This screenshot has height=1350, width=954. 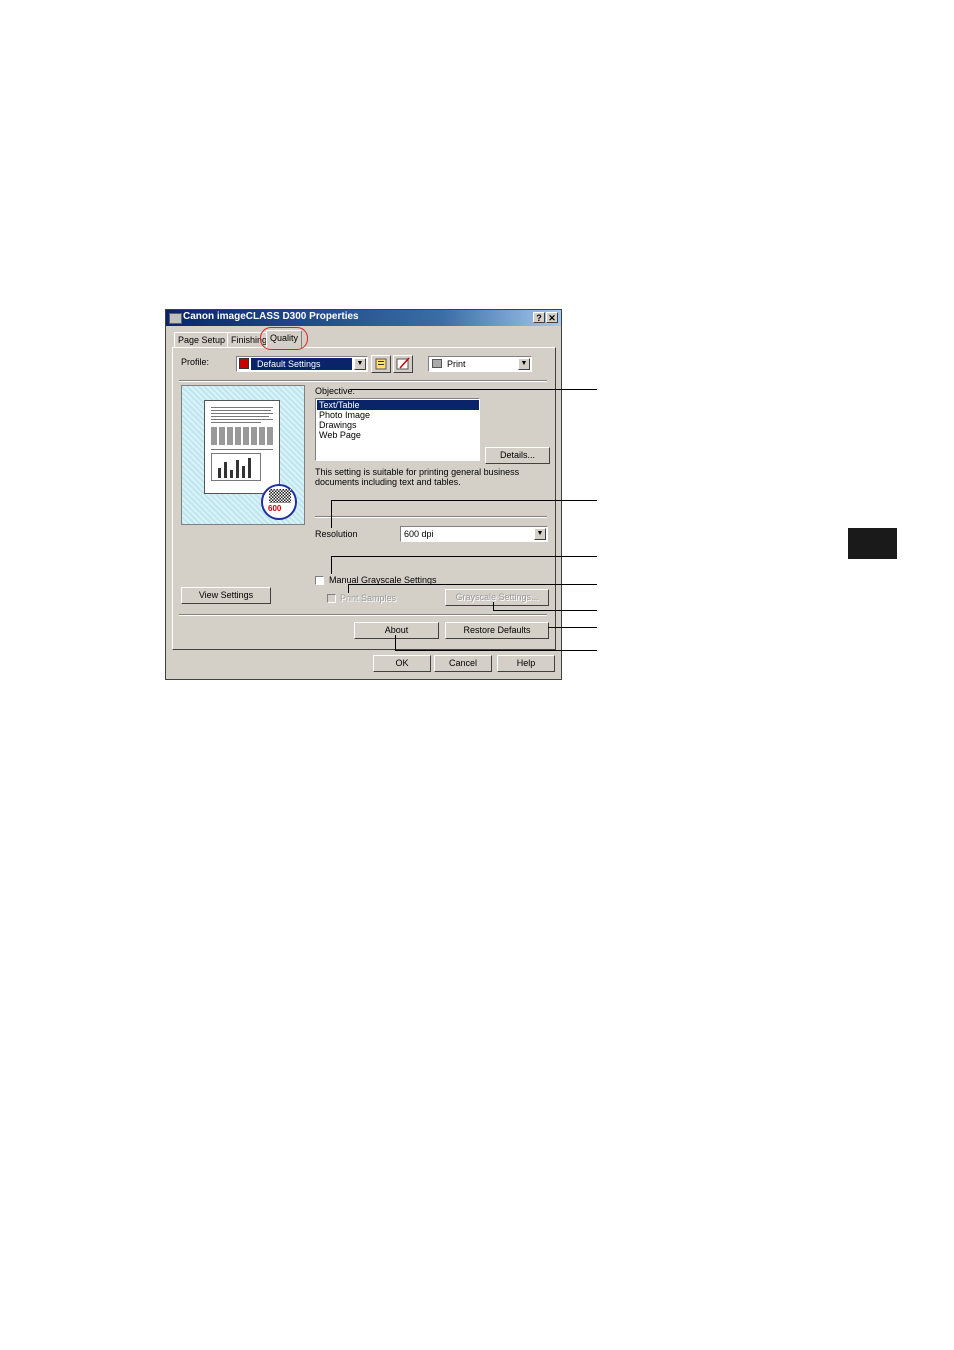 What do you see at coordinates (872, 543) in the screenshot?
I see `section-tab-marker` at bounding box center [872, 543].